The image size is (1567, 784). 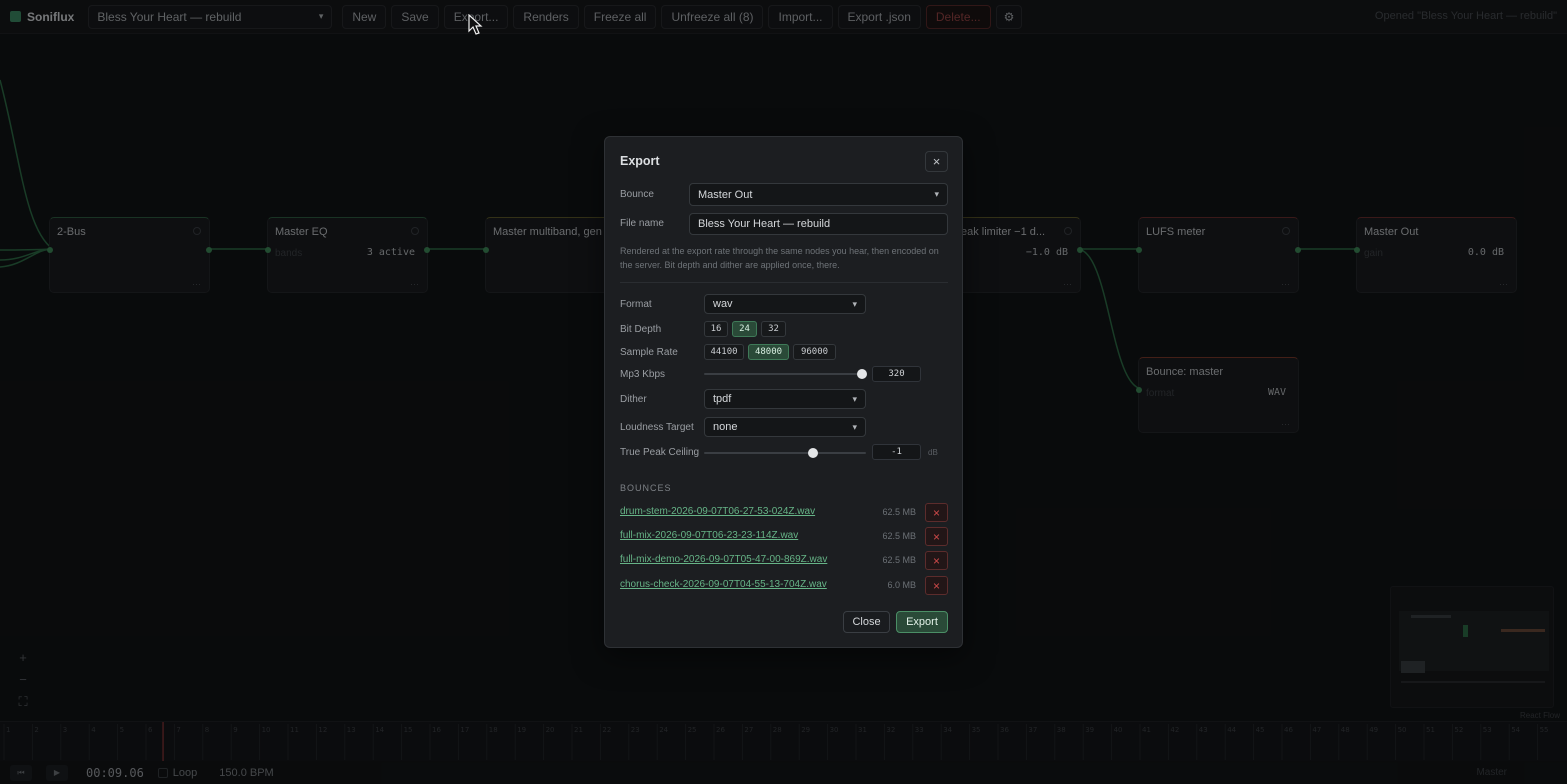 What do you see at coordinates (768, 352) in the screenshot?
I see `samplerate-option-48000: 48000` at bounding box center [768, 352].